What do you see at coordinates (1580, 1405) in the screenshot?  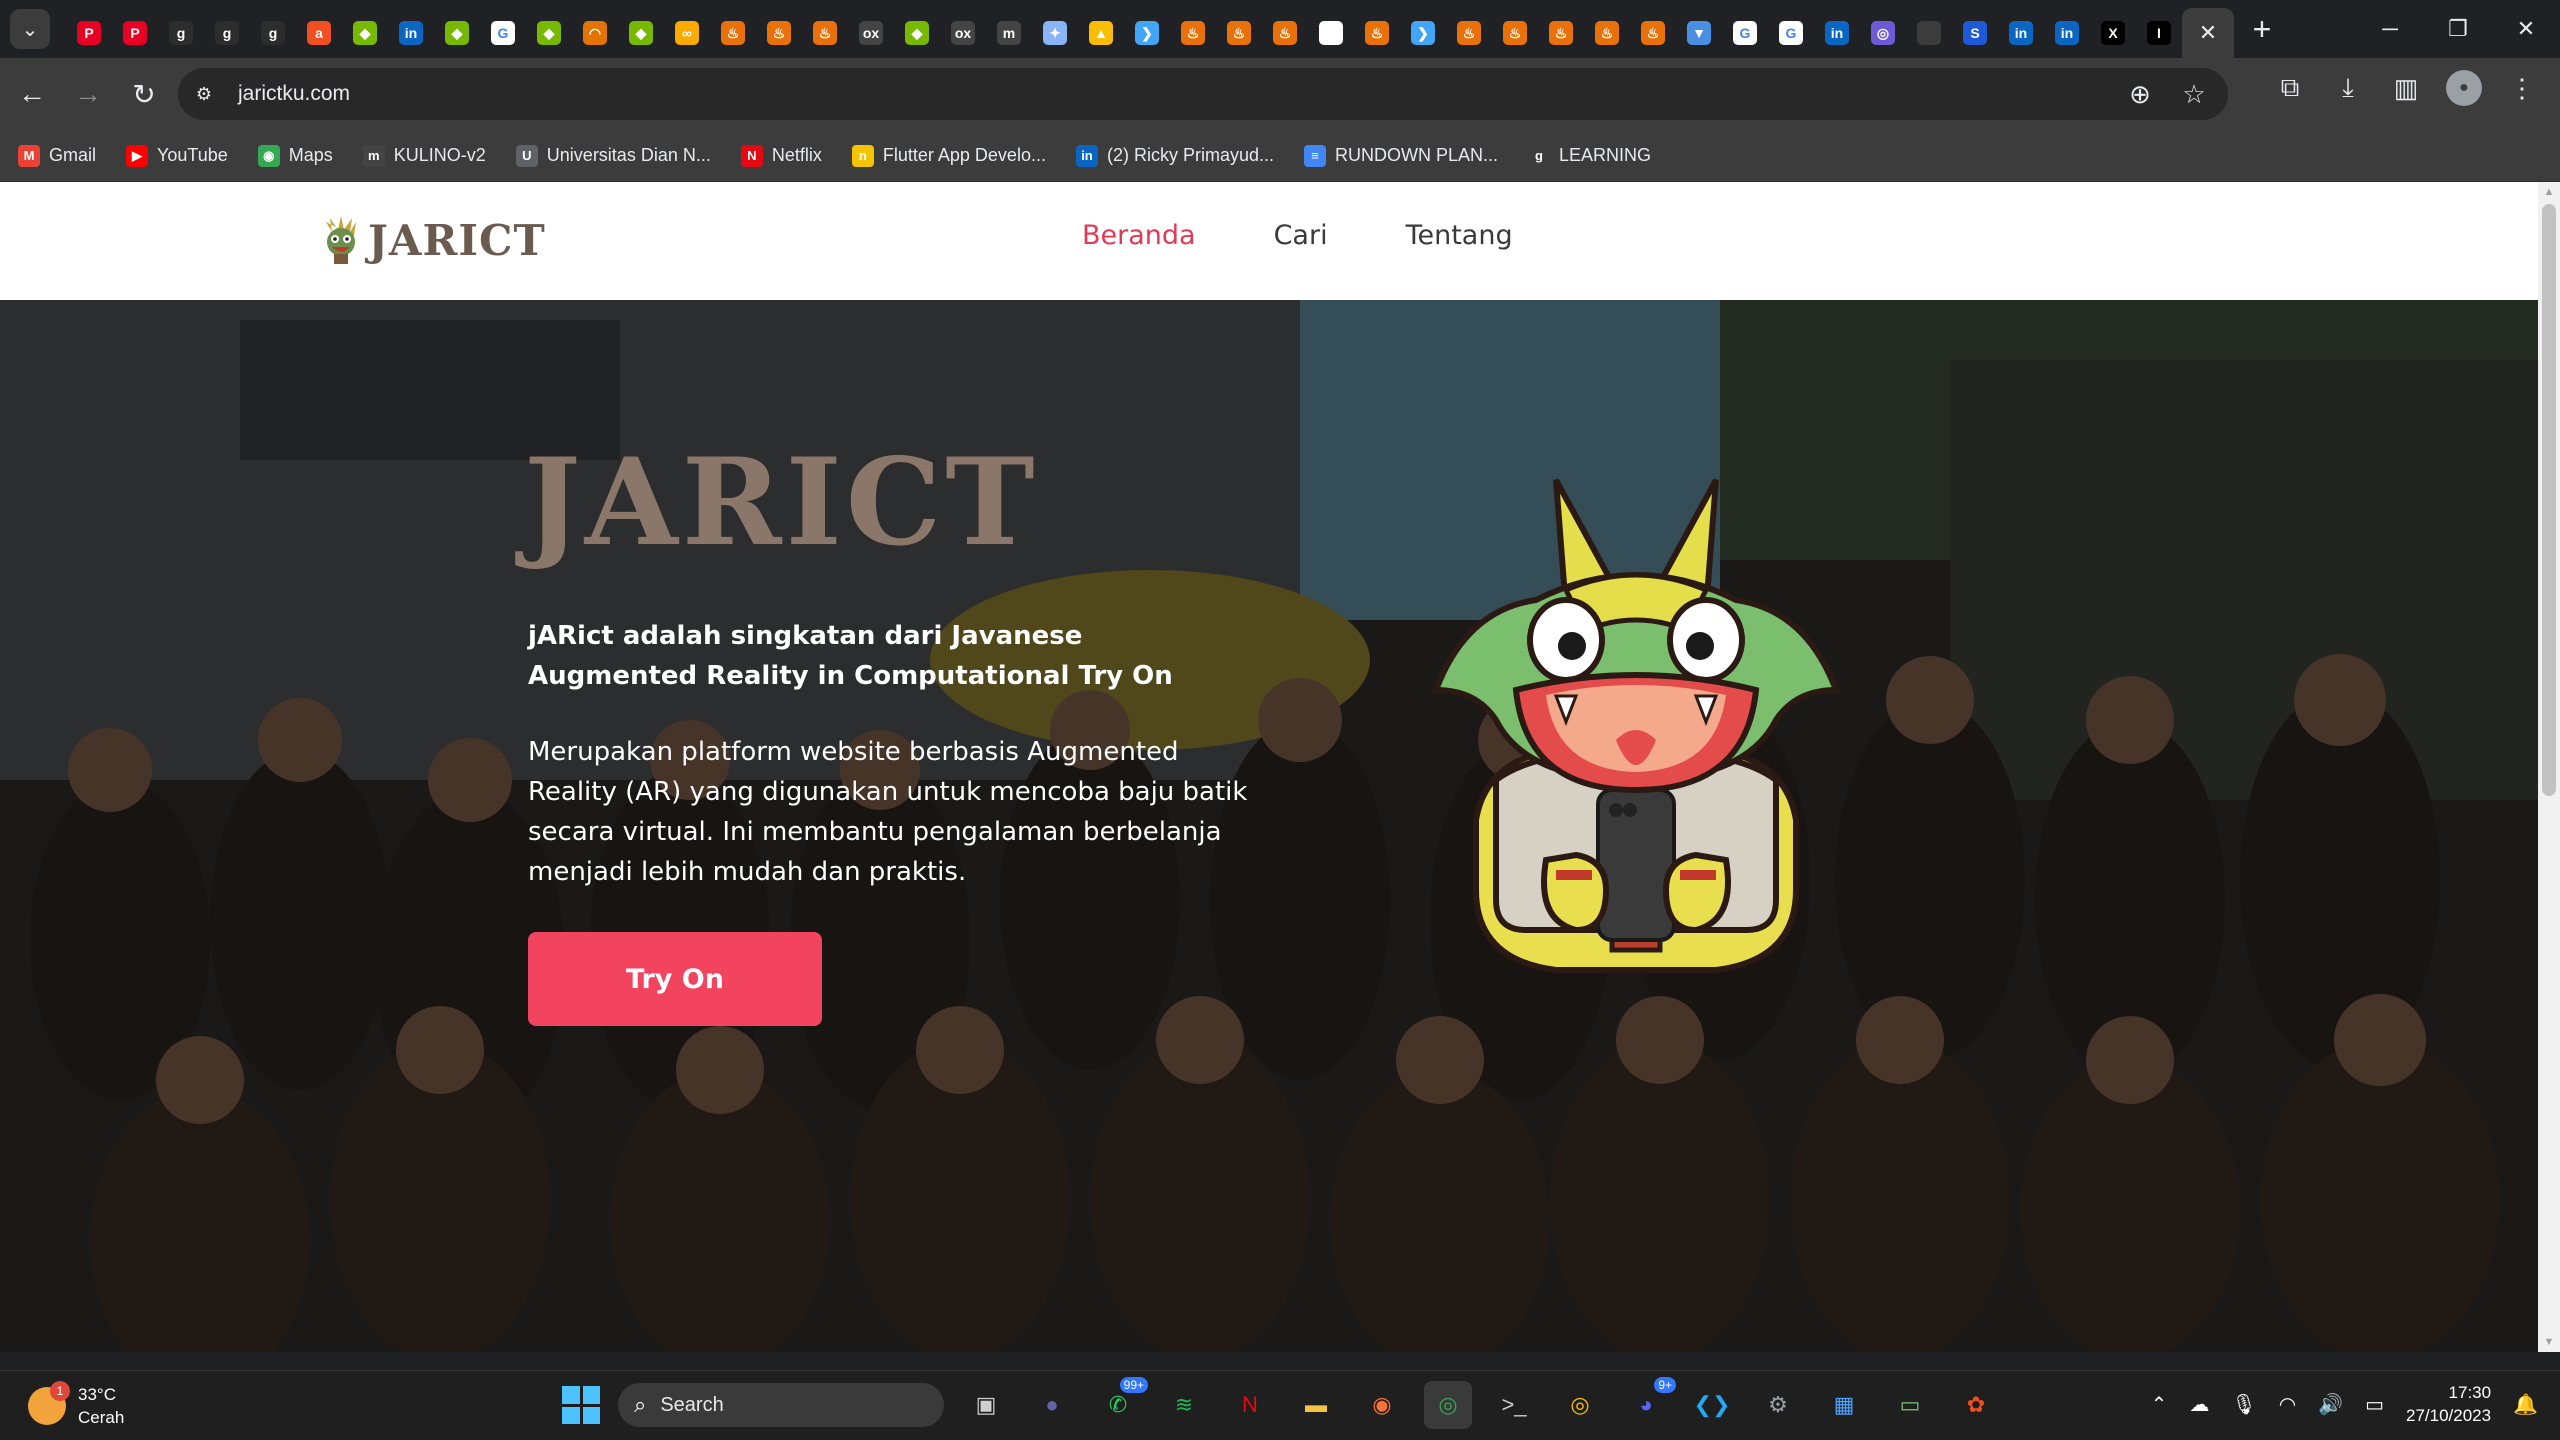 I see `chrome-dev-icon: ◎` at bounding box center [1580, 1405].